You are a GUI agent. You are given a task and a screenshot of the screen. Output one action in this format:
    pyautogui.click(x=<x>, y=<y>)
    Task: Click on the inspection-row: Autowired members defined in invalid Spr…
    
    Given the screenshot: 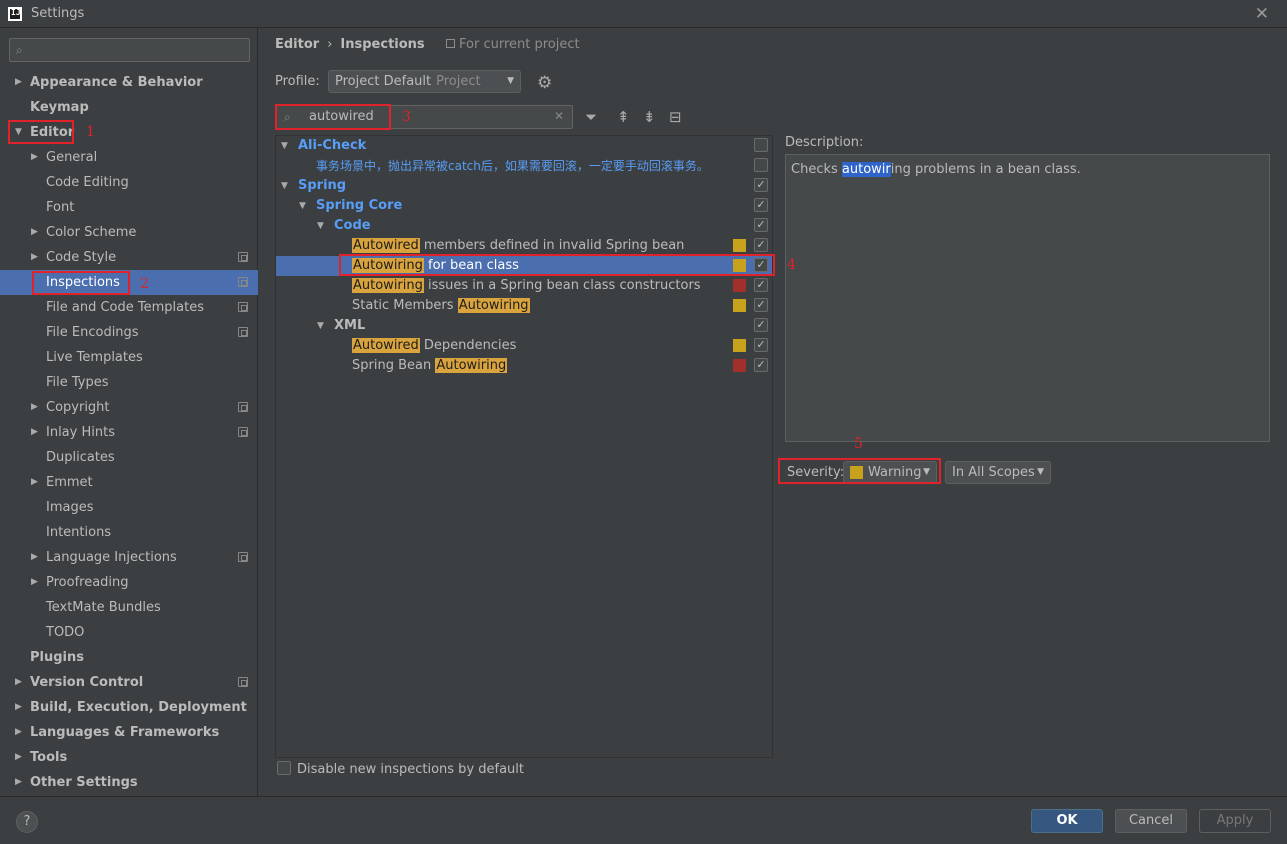 What is the action you would take?
    pyautogui.click(x=524, y=246)
    